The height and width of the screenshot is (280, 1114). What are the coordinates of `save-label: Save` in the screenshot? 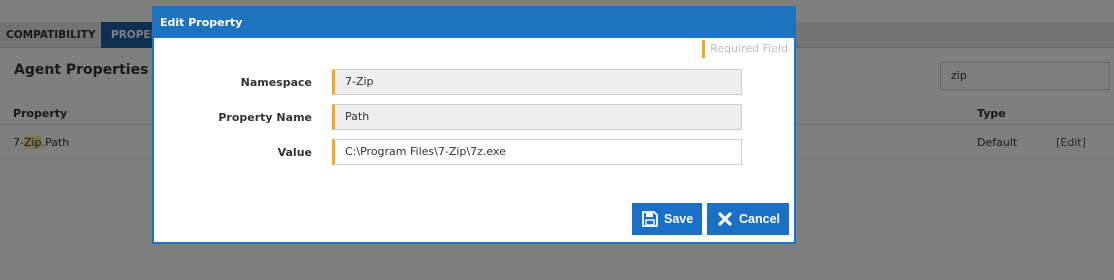 It's located at (679, 219).